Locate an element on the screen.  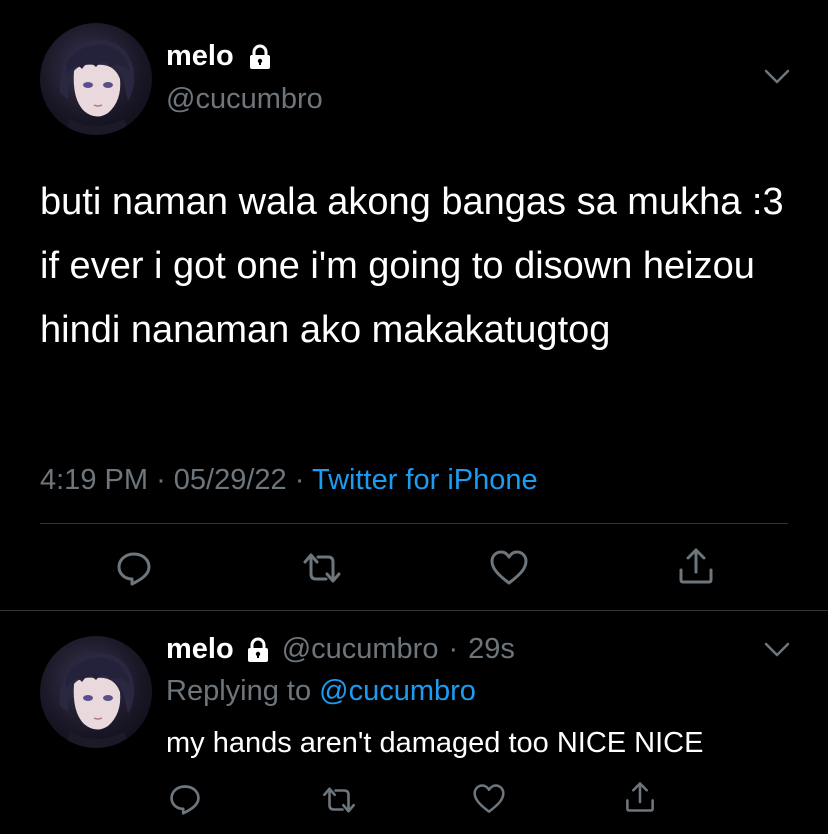
tweet-source: Twitter for iPhone is located at coordinates (425, 480).